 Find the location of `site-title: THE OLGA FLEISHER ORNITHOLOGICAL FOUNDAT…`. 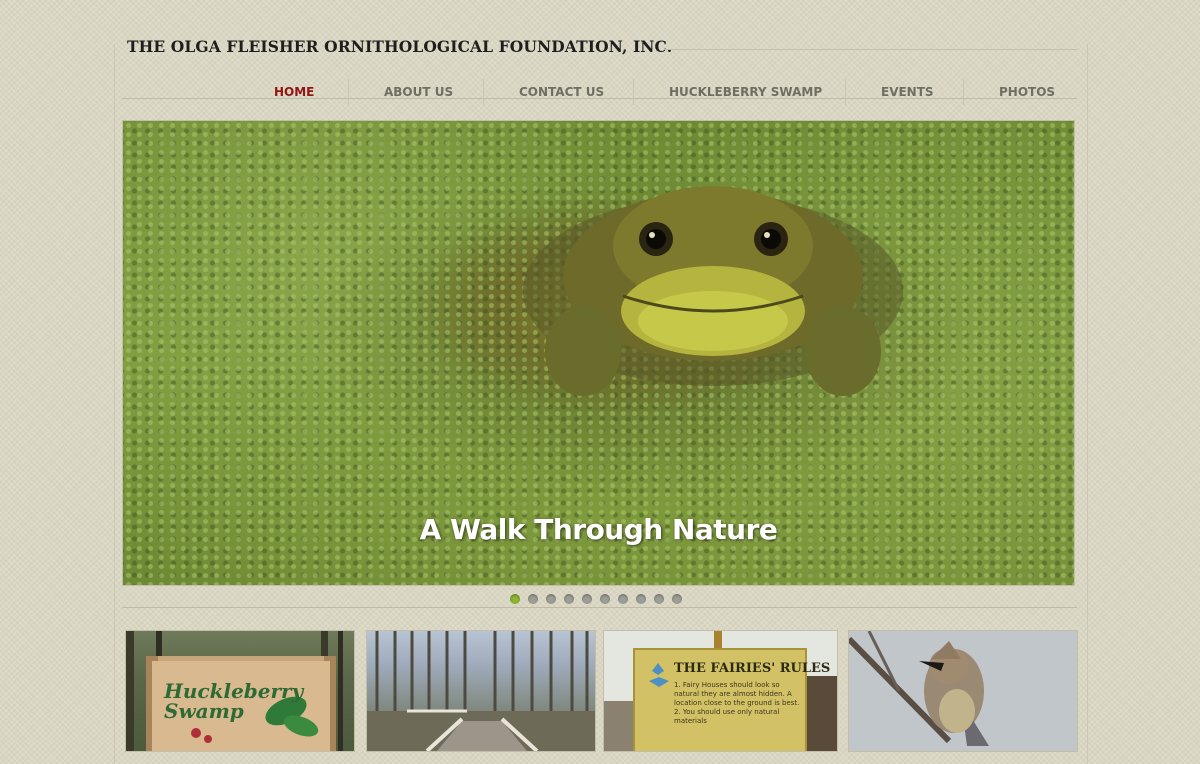

site-title: THE OLGA FLEISHER ORNITHOLOGICAL FOUNDAT… is located at coordinates (400, 46).